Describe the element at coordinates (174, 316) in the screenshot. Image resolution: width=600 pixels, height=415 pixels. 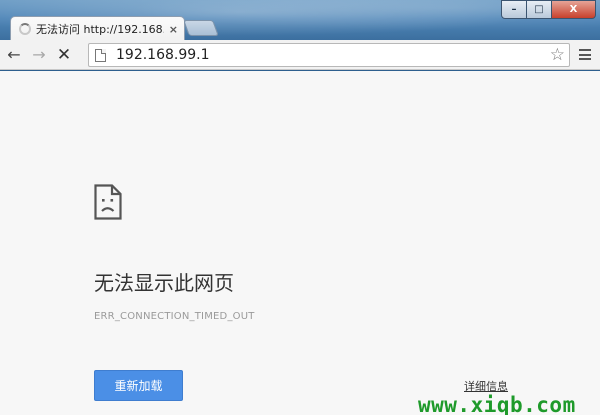
I see `error-code: ERR_CONNECTION_TIMED_OUT` at that location.